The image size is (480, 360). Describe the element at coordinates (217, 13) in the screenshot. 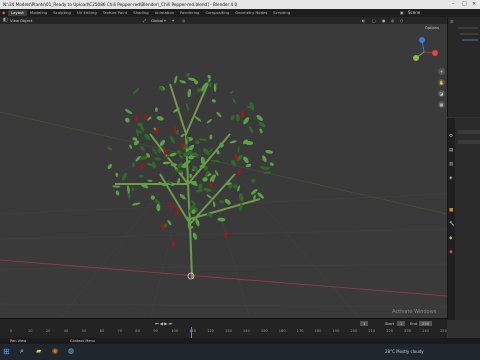

I see `tab-compositing: Compositing` at that location.